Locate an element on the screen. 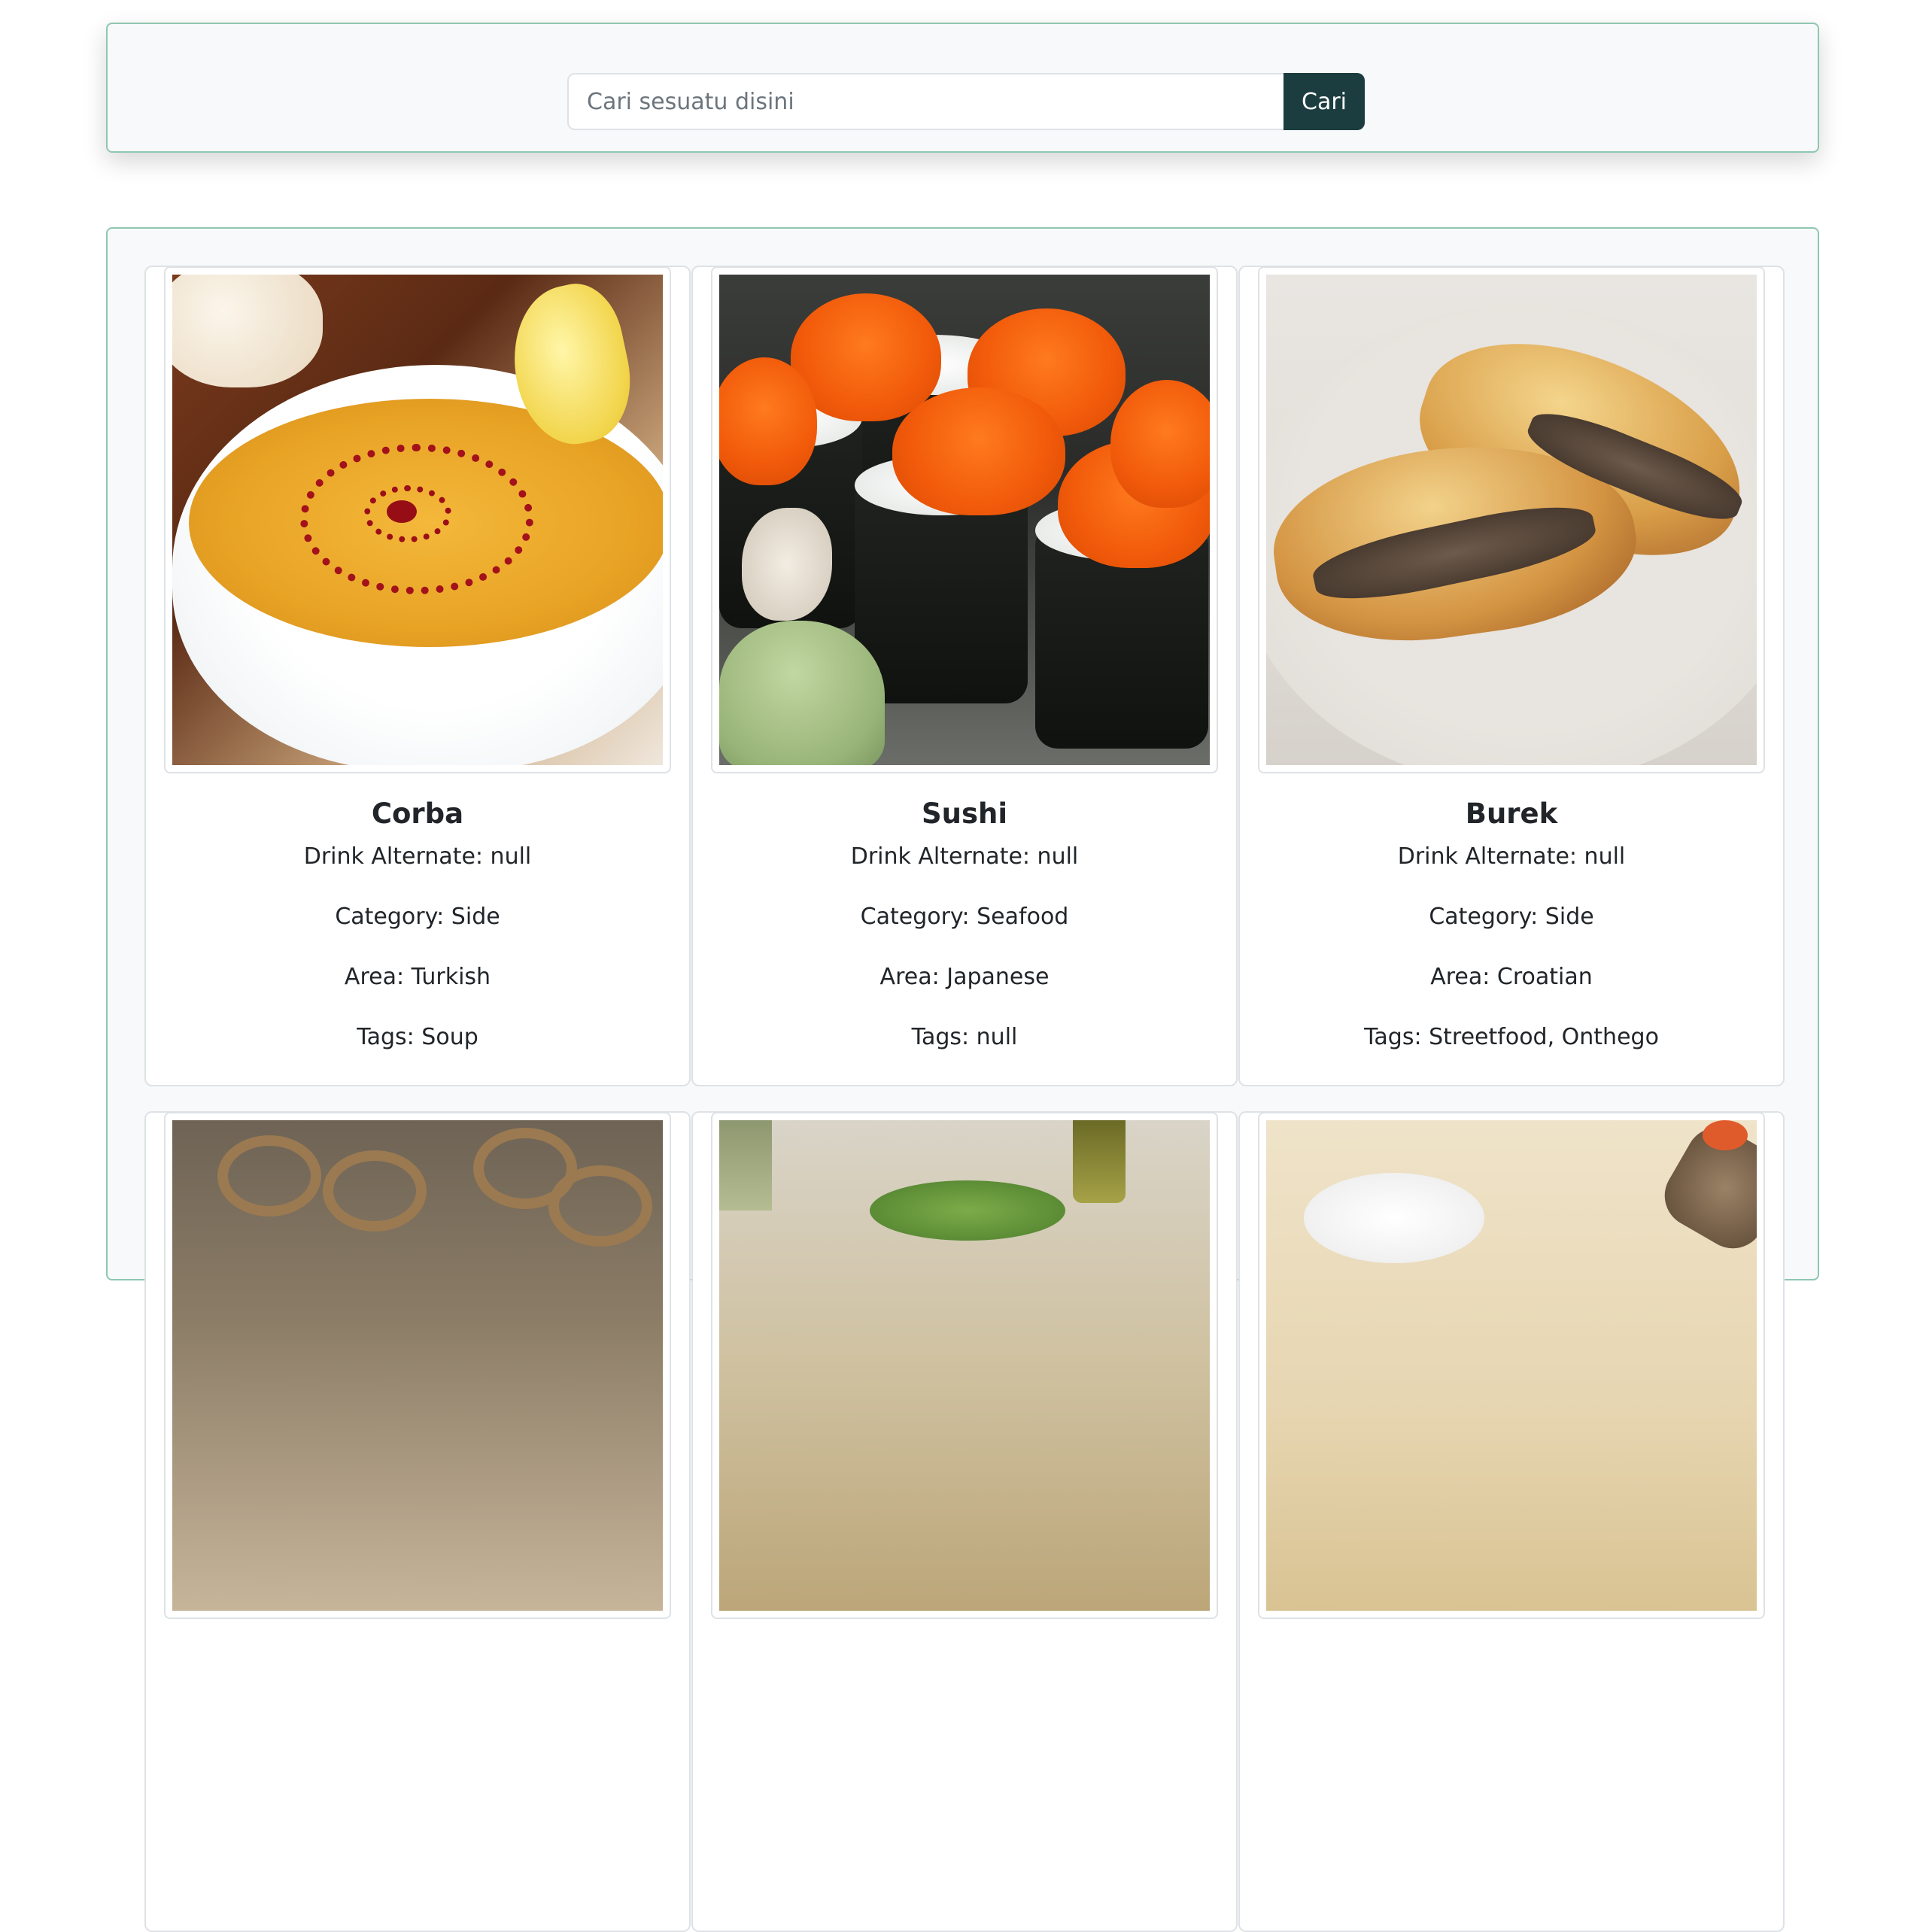  meal-image-wrap-plate is located at coordinates (1511, 1366).